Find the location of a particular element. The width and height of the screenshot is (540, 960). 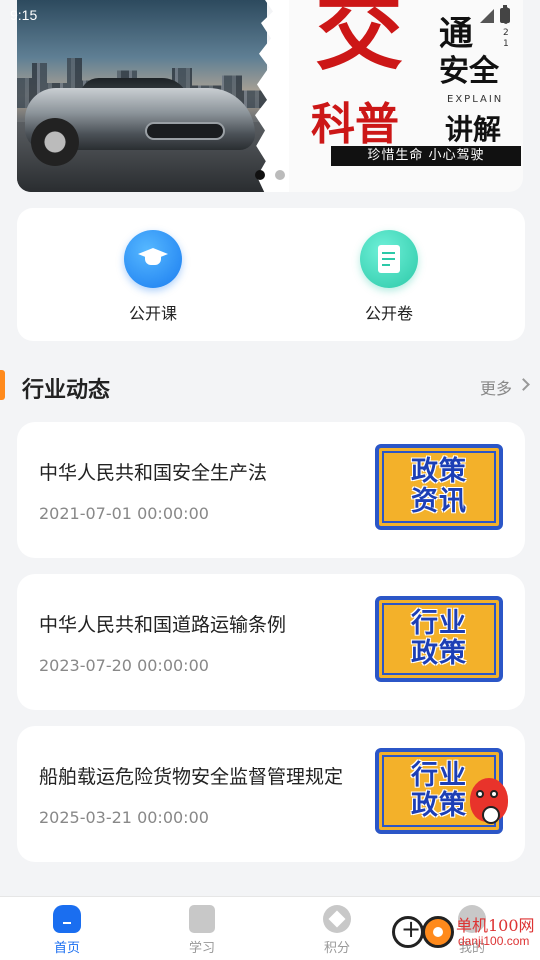

nav-points: 积分 is located at coordinates (337, 930).